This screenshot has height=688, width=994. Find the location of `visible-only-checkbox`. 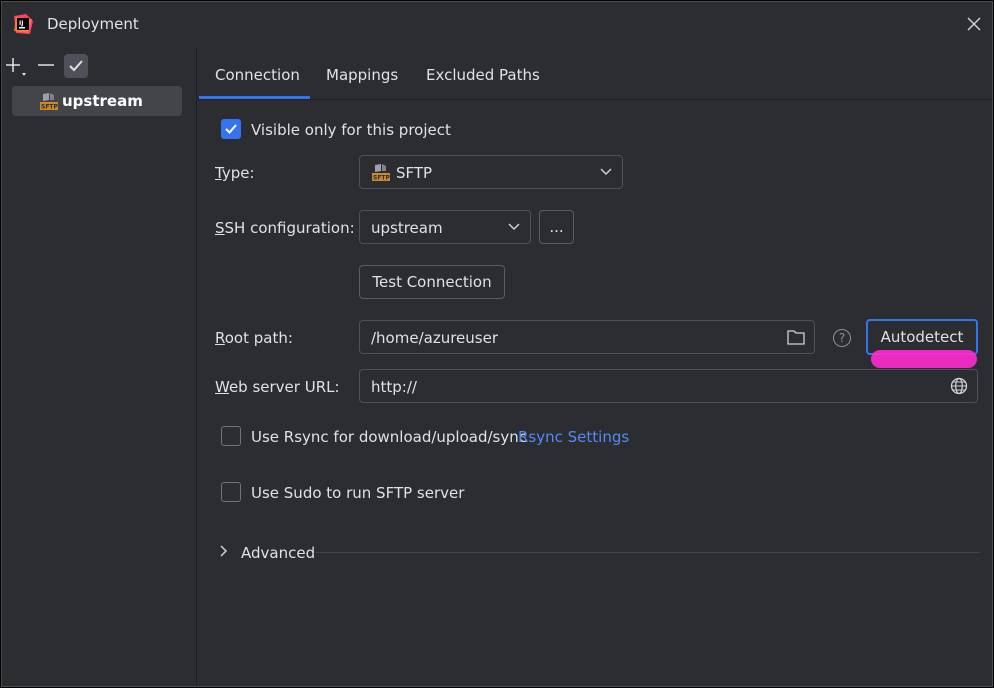

visible-only-checkbox is located at coordinates (231, 129).